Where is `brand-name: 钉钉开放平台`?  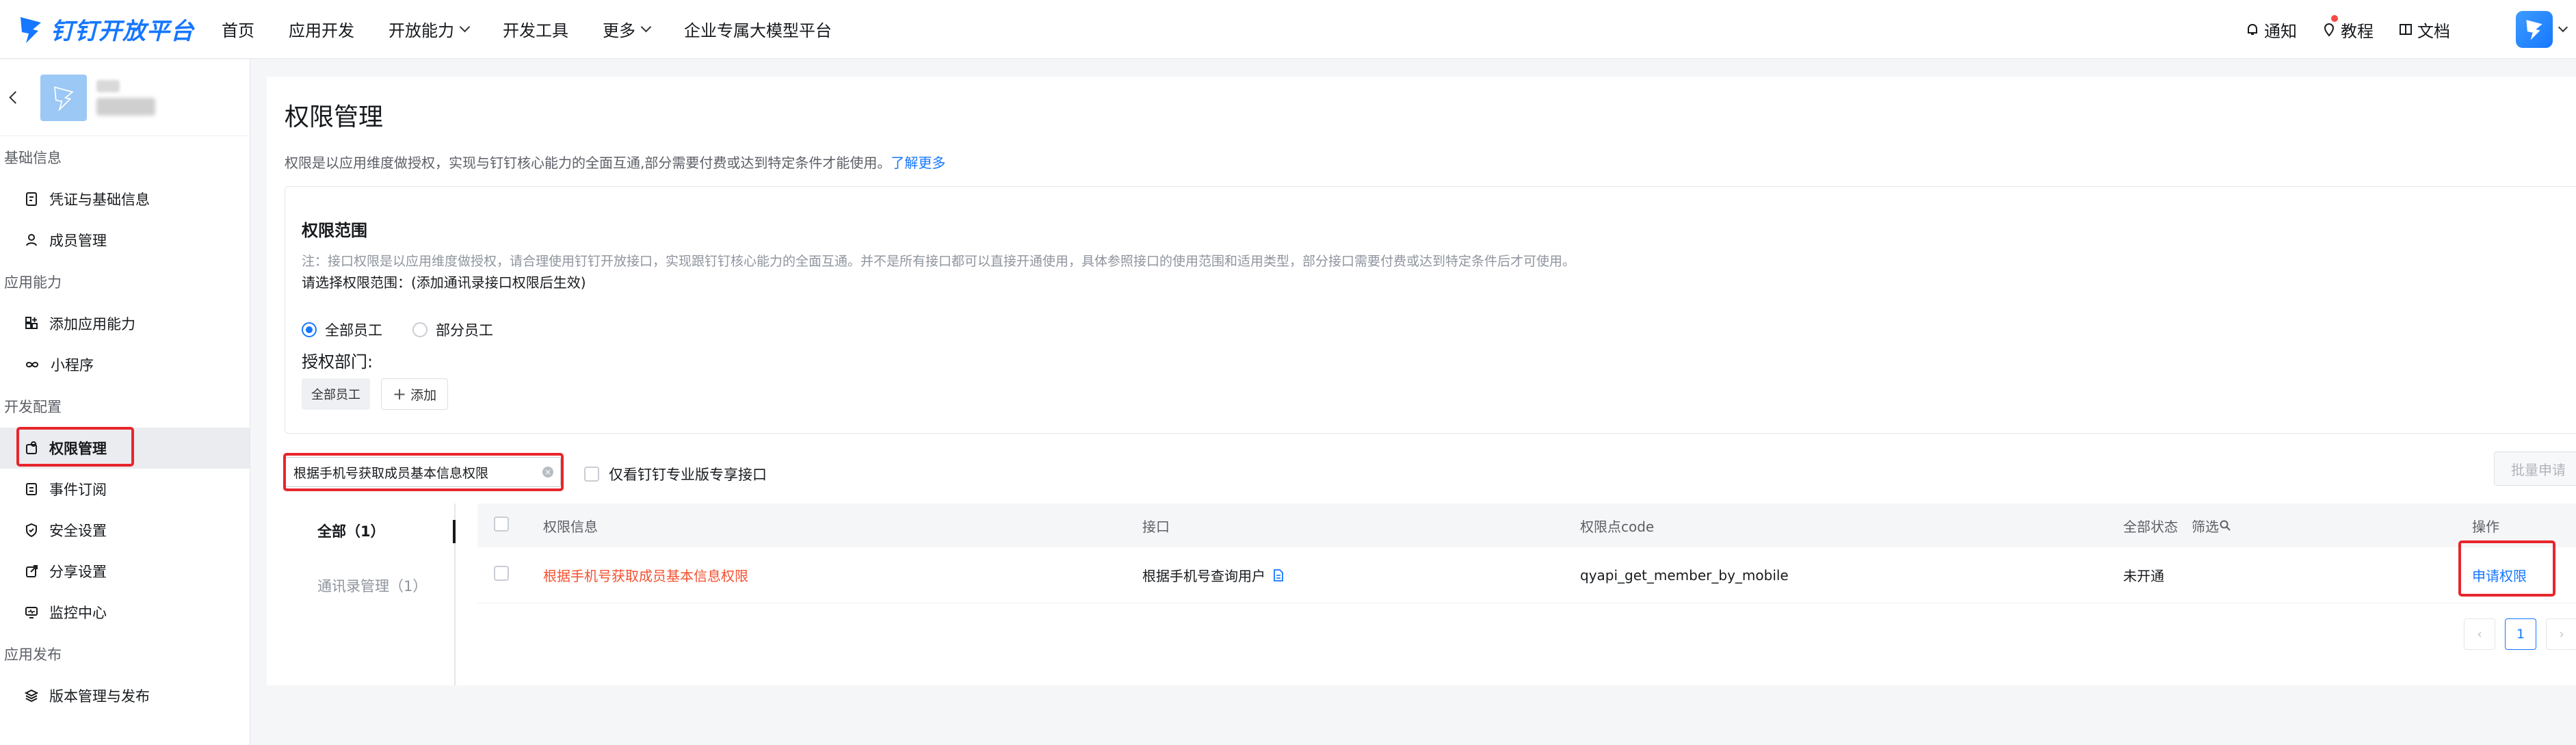 brand-name: 钉钉开放平台 is located at coordinates (122, 31).